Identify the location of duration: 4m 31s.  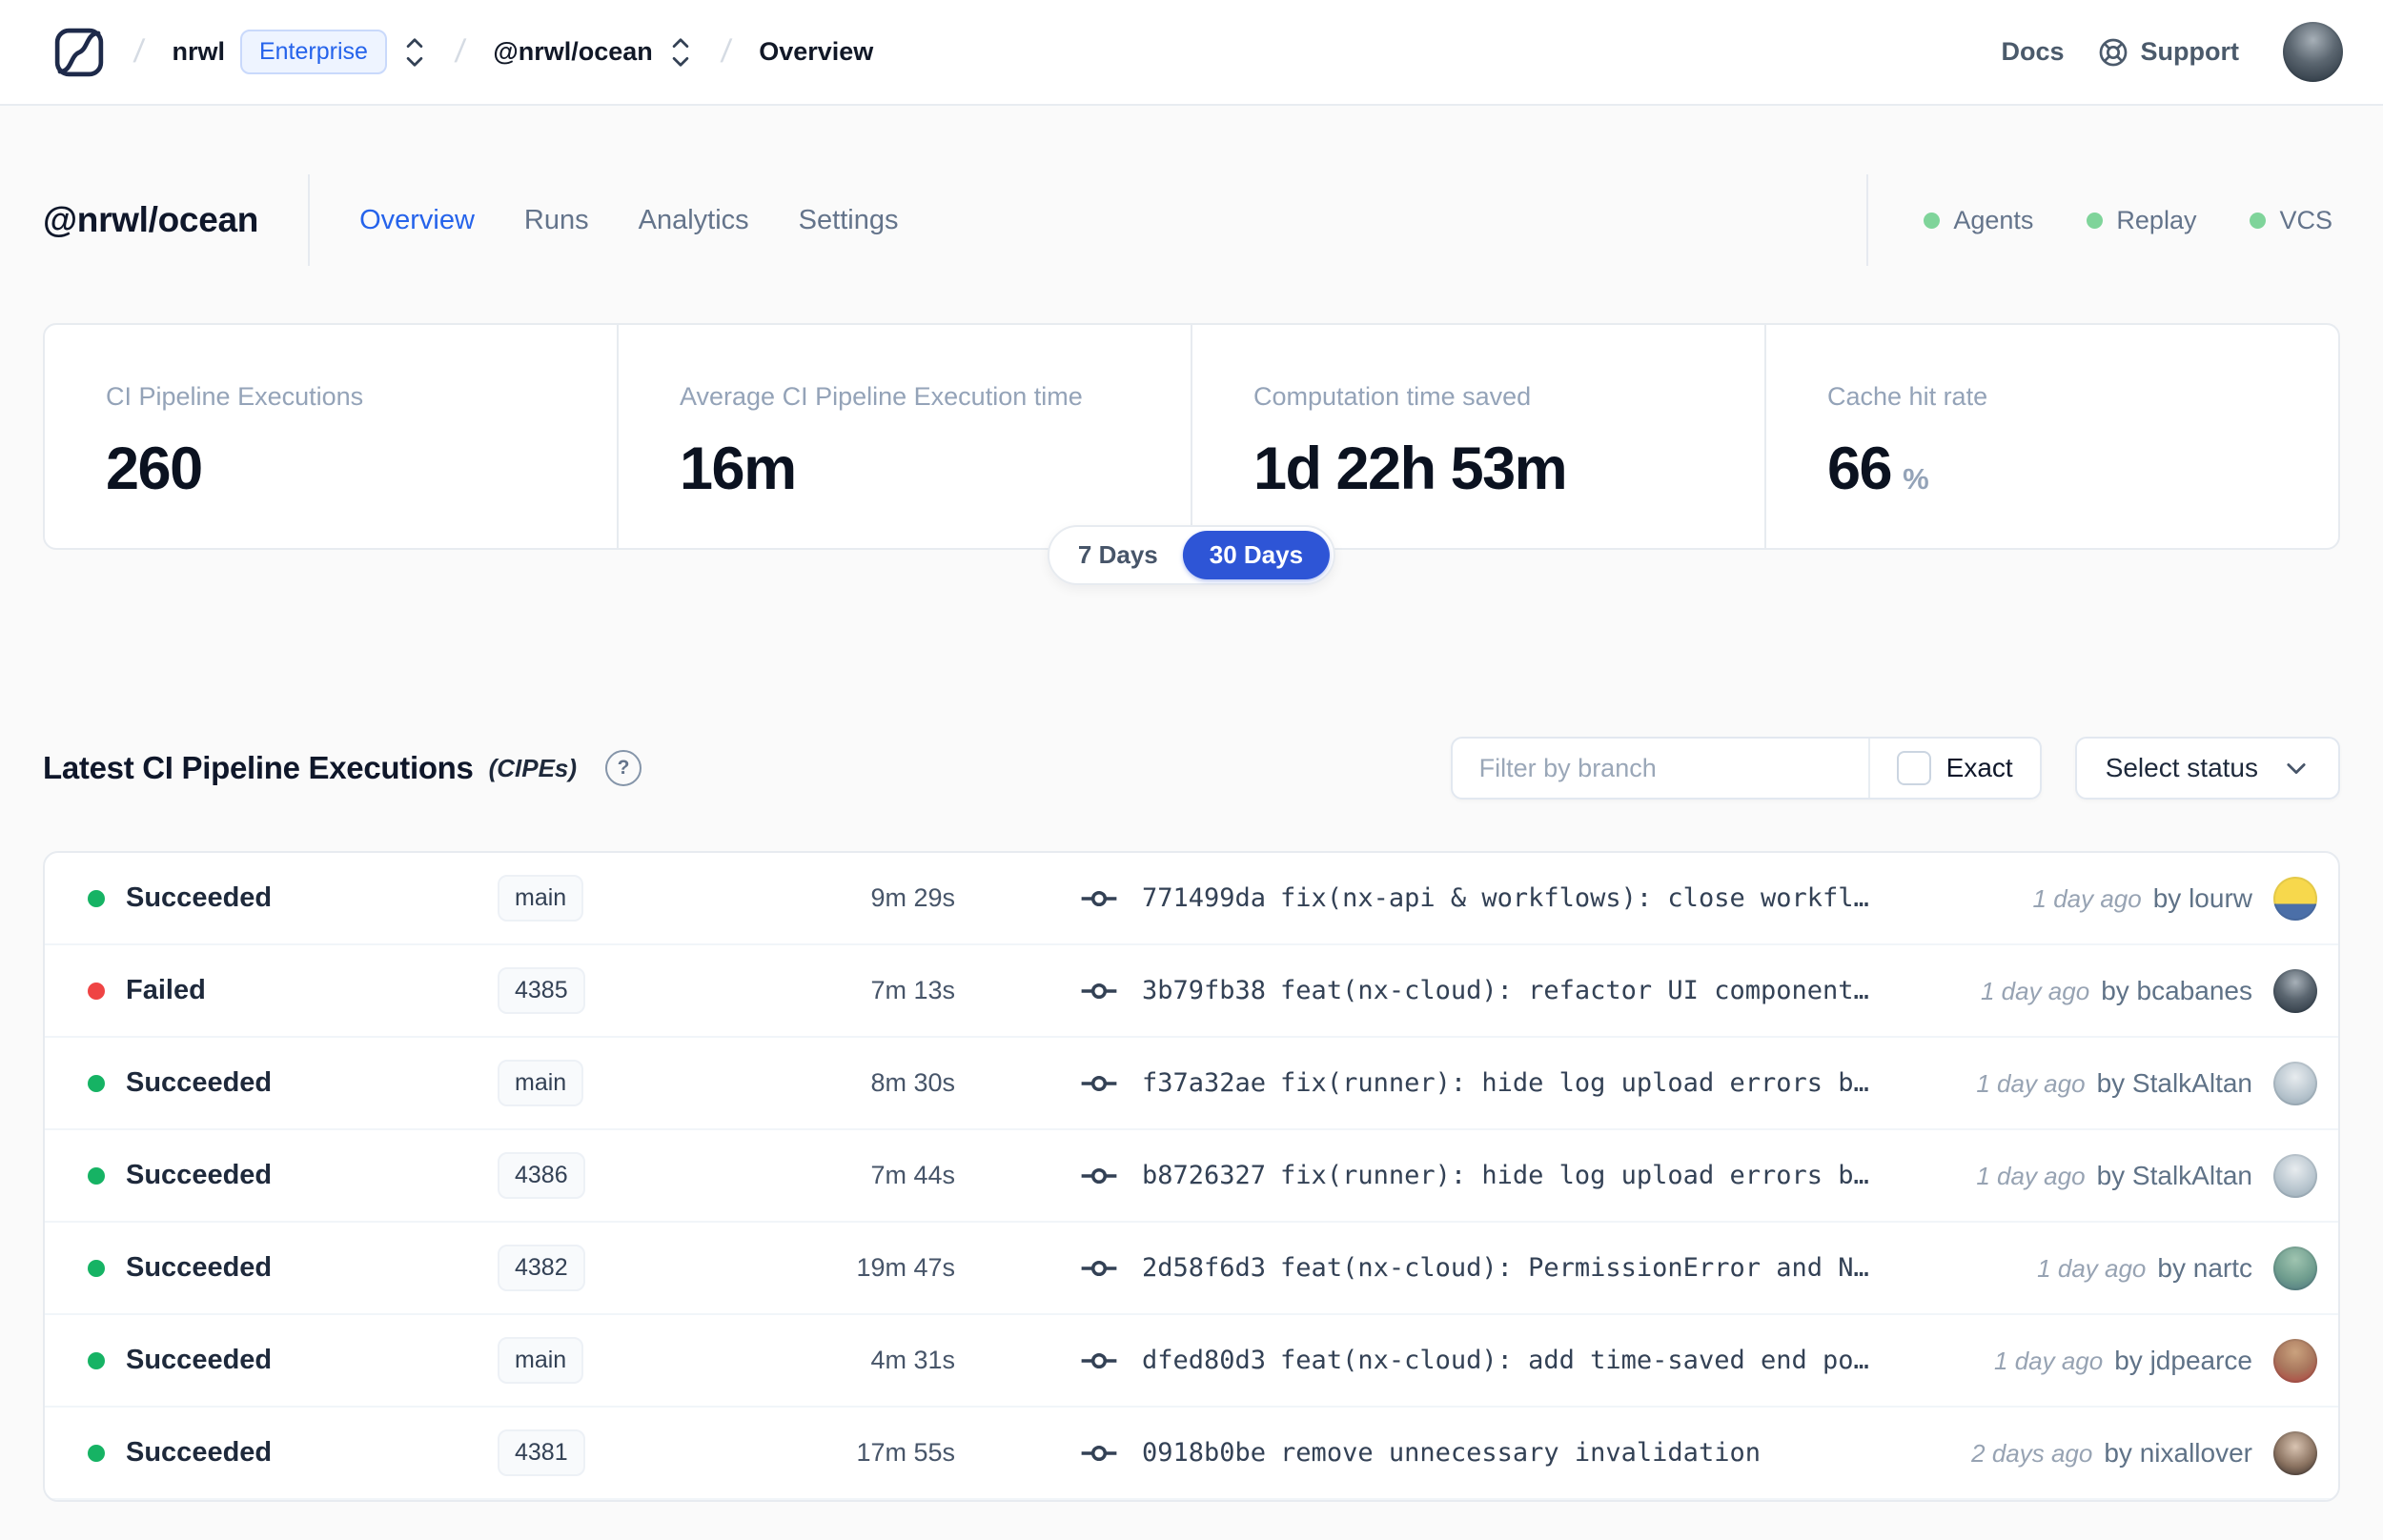
(913, 1360).